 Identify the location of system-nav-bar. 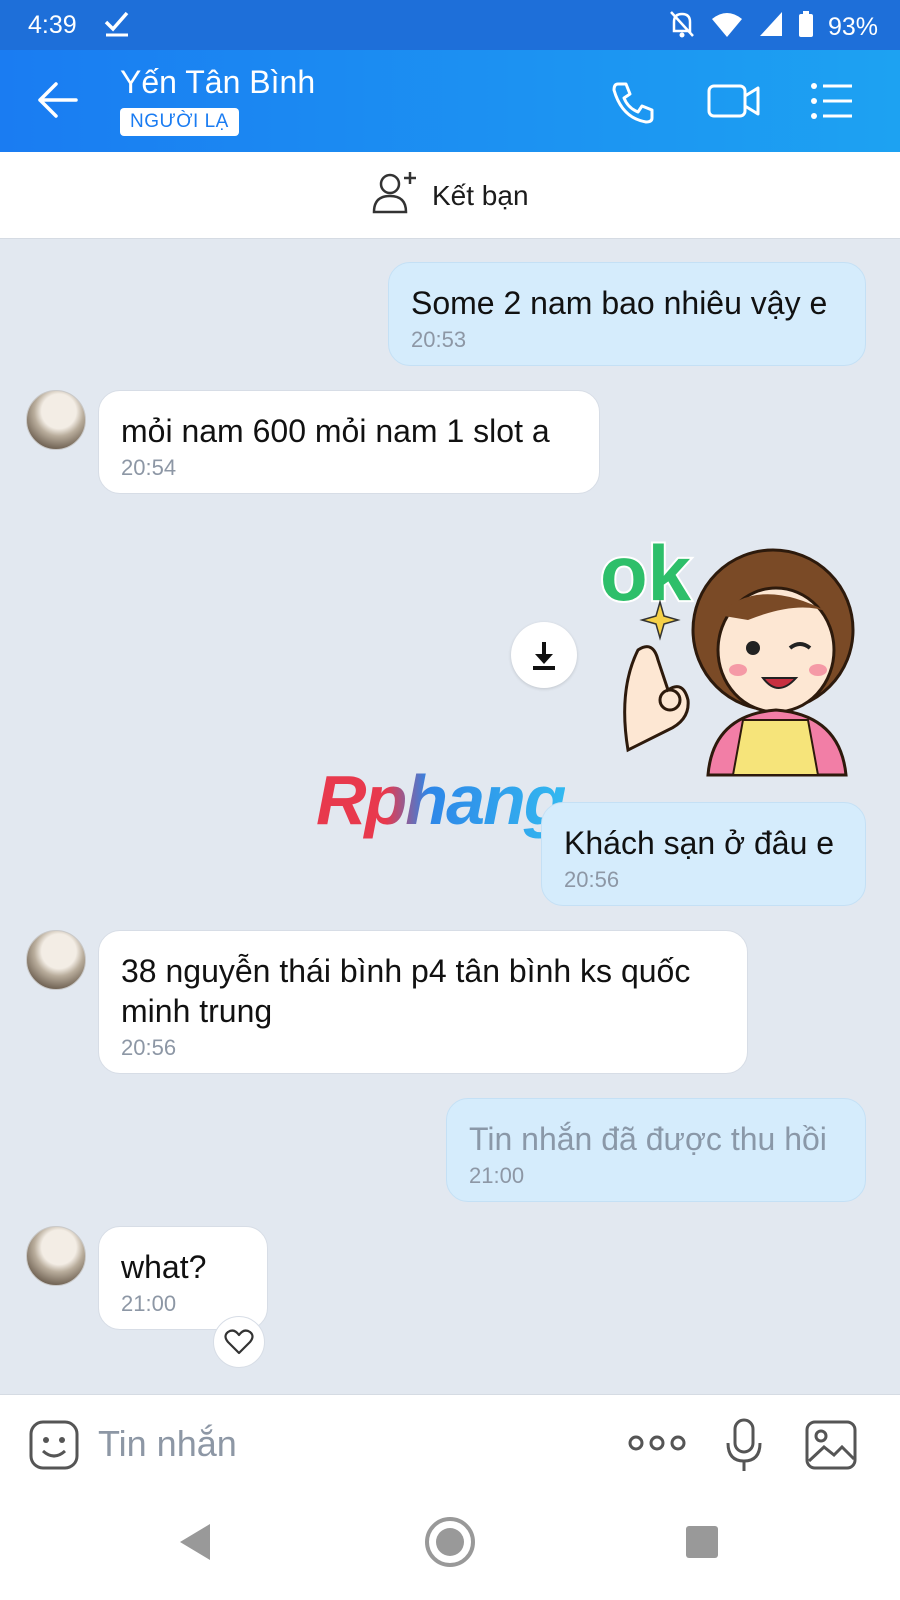
(450, 1548).